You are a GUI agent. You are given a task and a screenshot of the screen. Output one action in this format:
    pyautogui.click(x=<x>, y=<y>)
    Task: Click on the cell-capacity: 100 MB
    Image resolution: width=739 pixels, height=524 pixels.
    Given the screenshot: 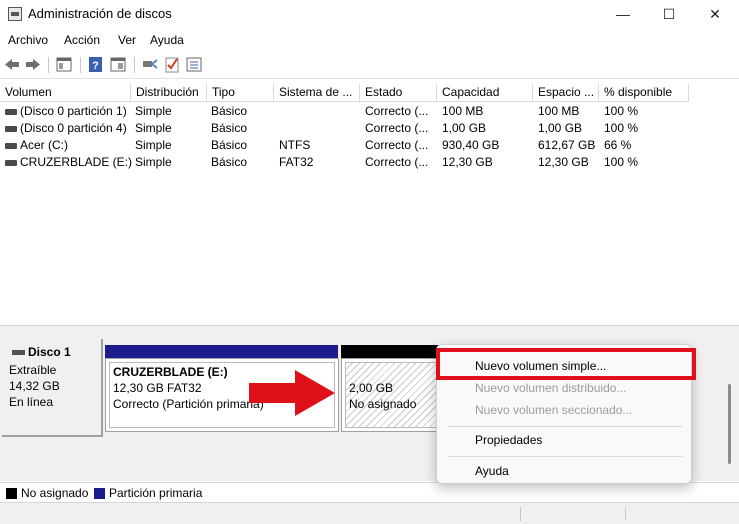 What is the action you would take?
    pyautogui.click(x=463, y=111)
    